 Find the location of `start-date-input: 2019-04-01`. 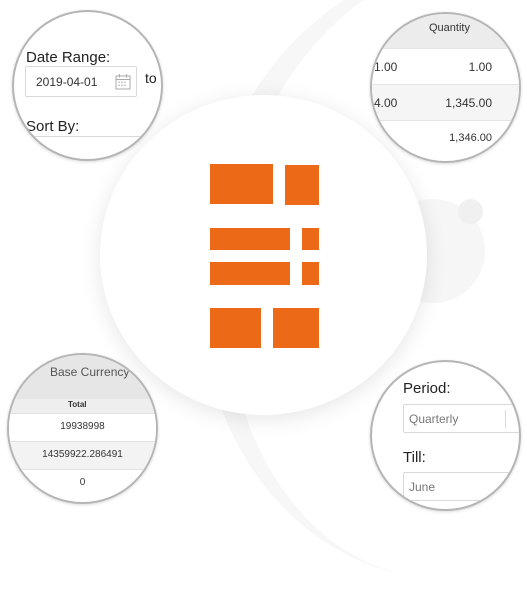

start-date-input: 2019-04-01 is located at coordinates (81, 81).